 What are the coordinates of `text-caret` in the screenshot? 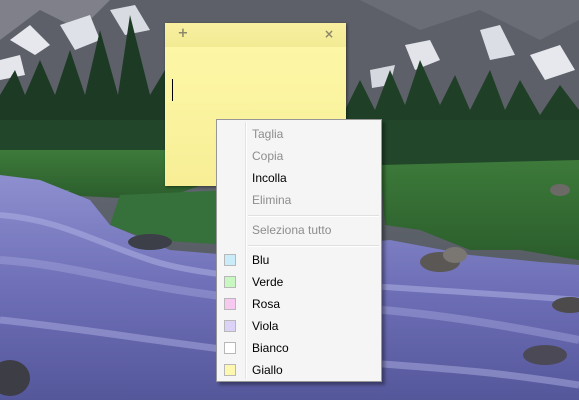 It's located at (172, 90).